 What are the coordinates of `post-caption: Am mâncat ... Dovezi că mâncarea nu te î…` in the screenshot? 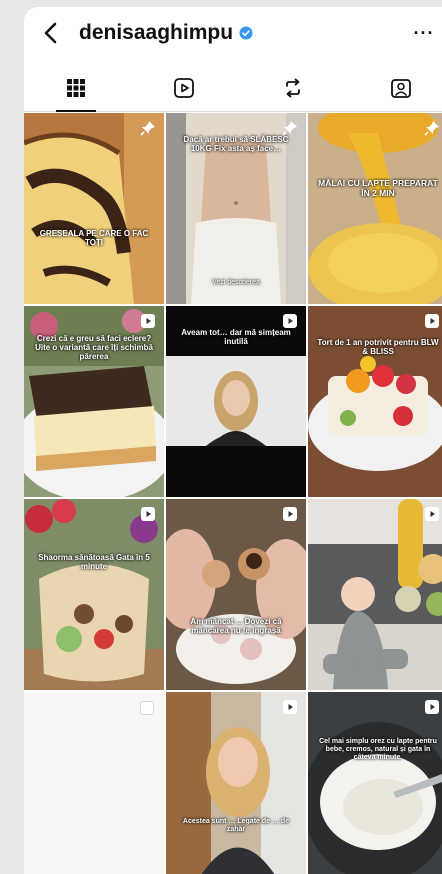 It's located at (236, 626).